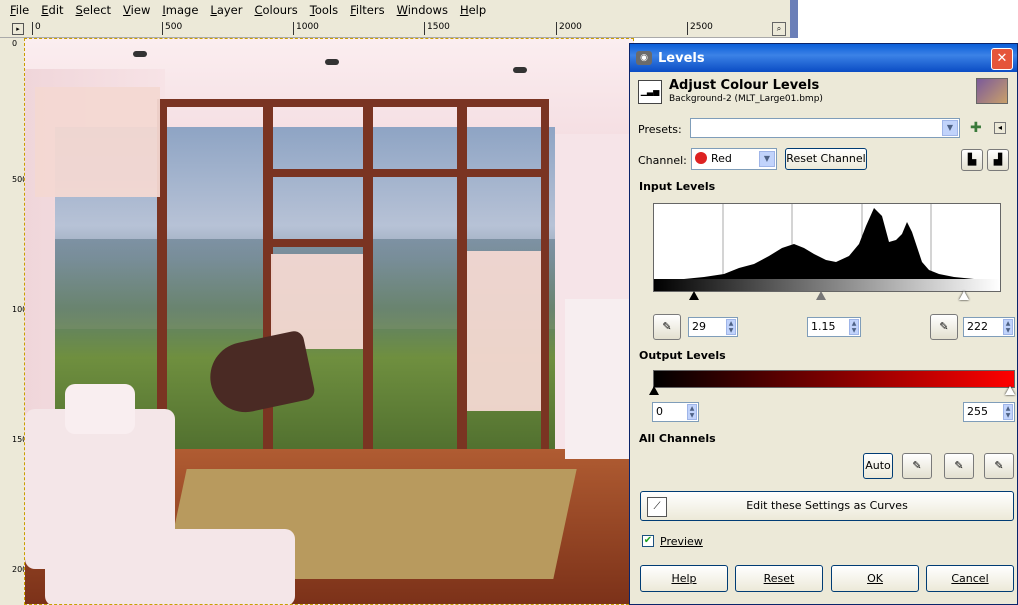 This screenshot has height=605, width=1018. Describe the element at coordinates (701, 158) in the screenshot. I see `red-channel-icon` at that location.